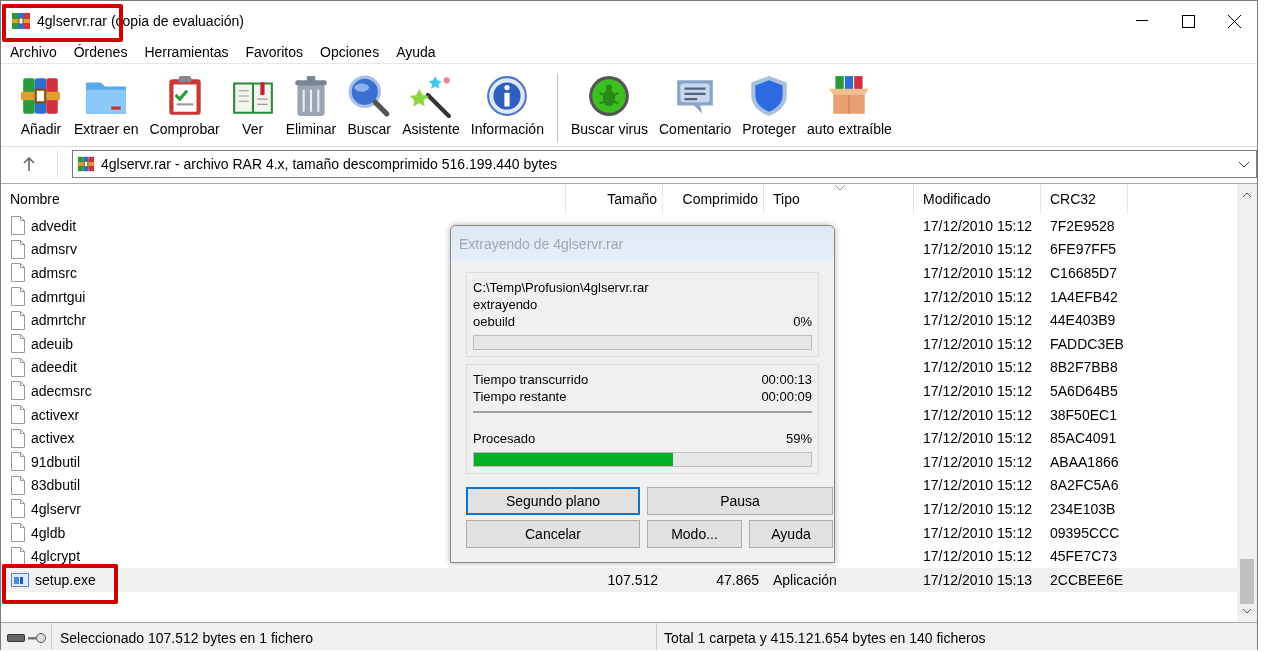 The image size is (1268, 652). I want to click on column-header: Nombre, so click(283, 199).